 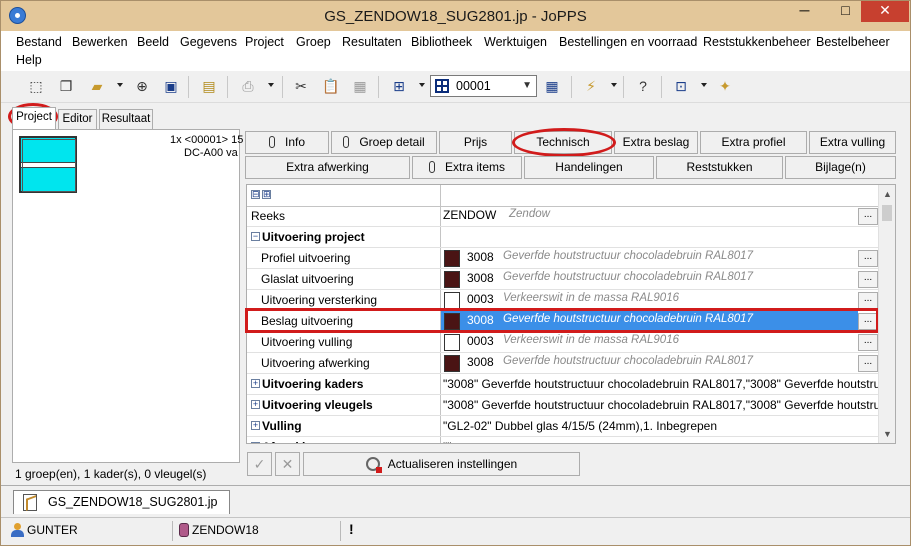 I want to click on select-icon: ⊞, so click(x=399, y=86).